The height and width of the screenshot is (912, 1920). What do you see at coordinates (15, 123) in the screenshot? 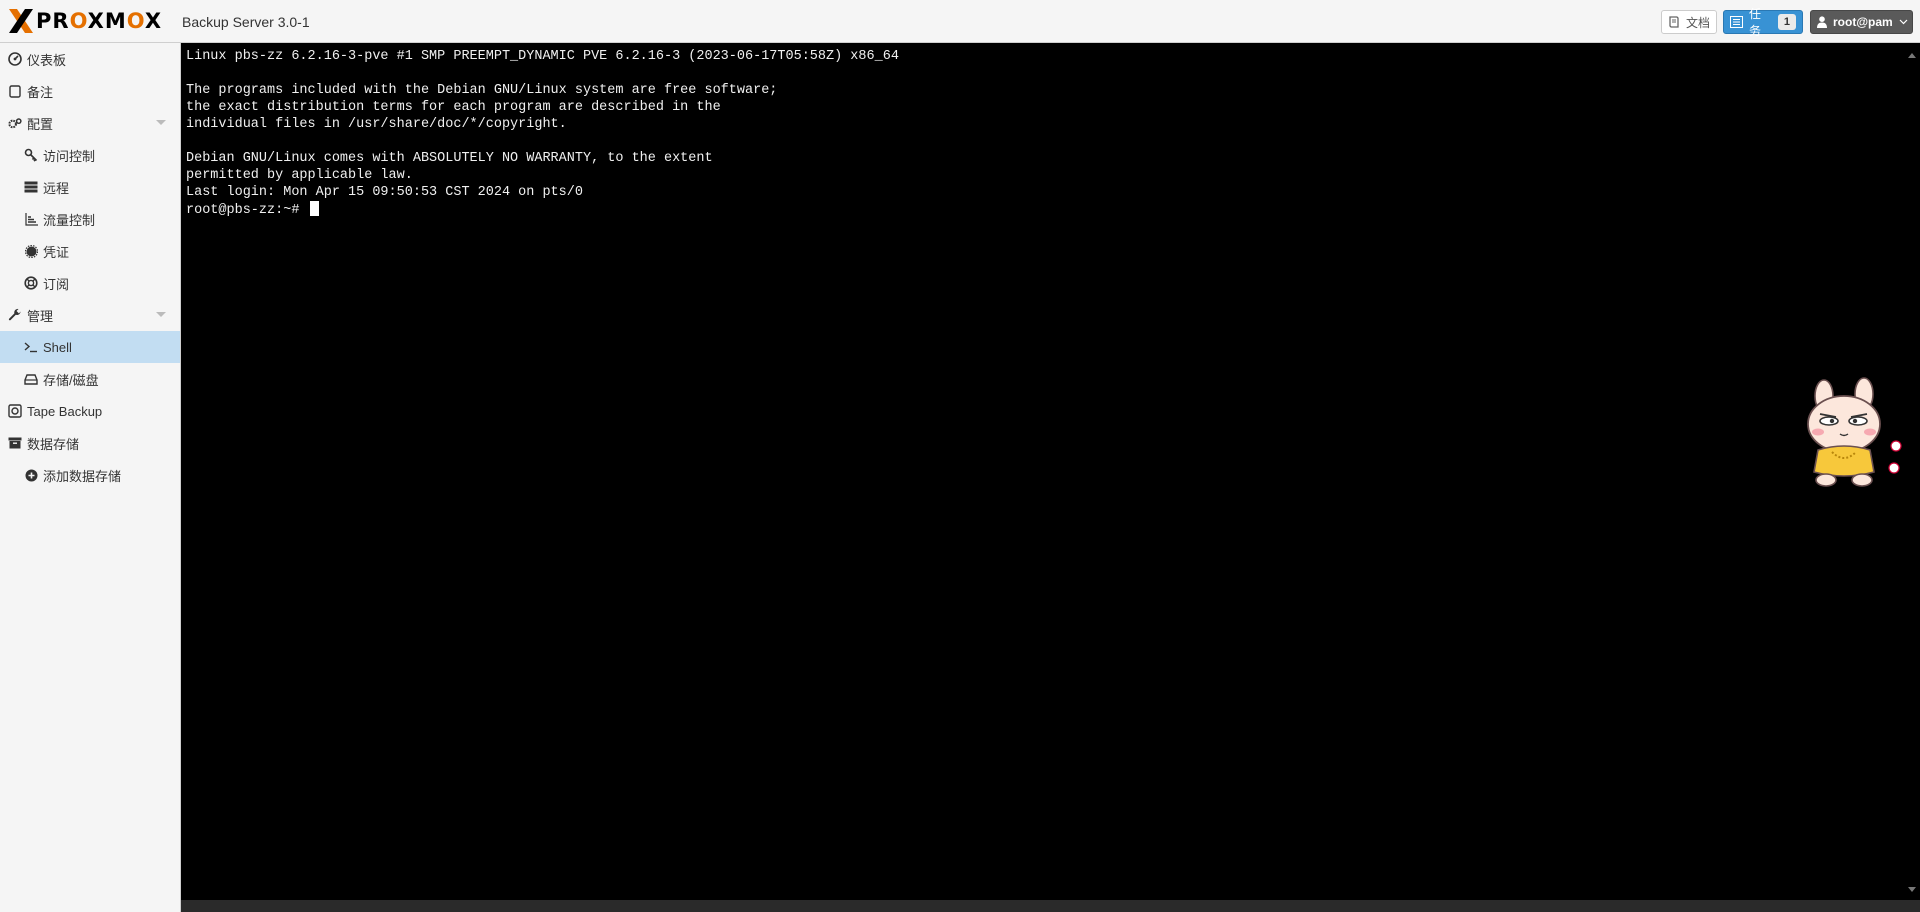
I see `gears-icon` at bounding box center [15, 123].